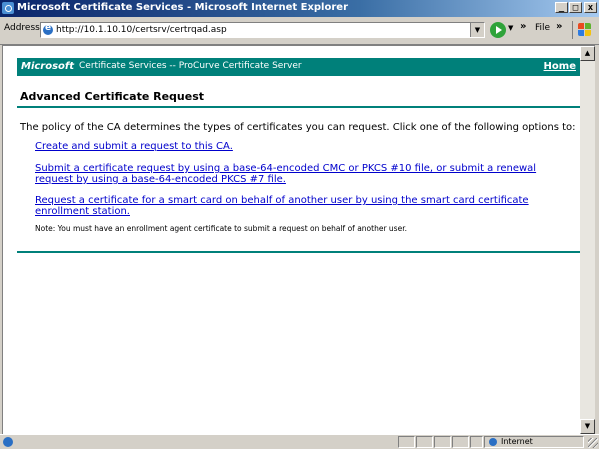 This screenshot has width=599, height=449. What do you see at coordinates (587, 426) in the screenshot?
I see `scroll-down-button: ▼` at bounding box center [587, 426].